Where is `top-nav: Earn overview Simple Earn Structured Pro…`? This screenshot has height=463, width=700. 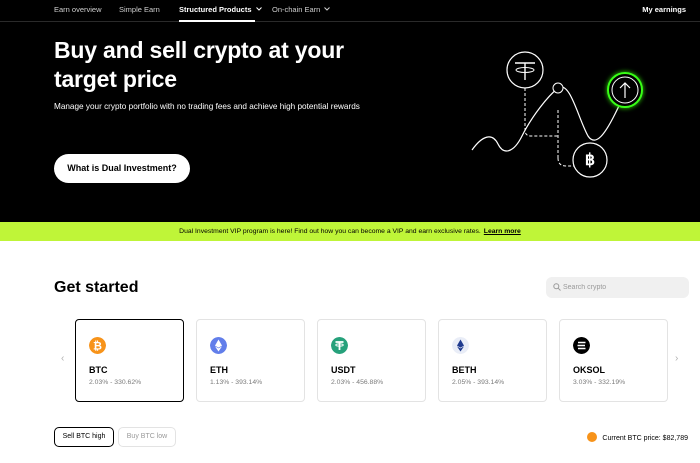
top-nav: Earn overview Simple Earn Structured Pro… is located at coordinates (350, 11).